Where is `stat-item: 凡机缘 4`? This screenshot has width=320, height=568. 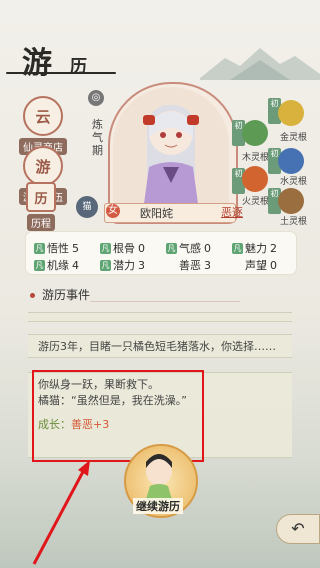 stat-item: 凡机缘 4 is located at coordinates (56, 265).